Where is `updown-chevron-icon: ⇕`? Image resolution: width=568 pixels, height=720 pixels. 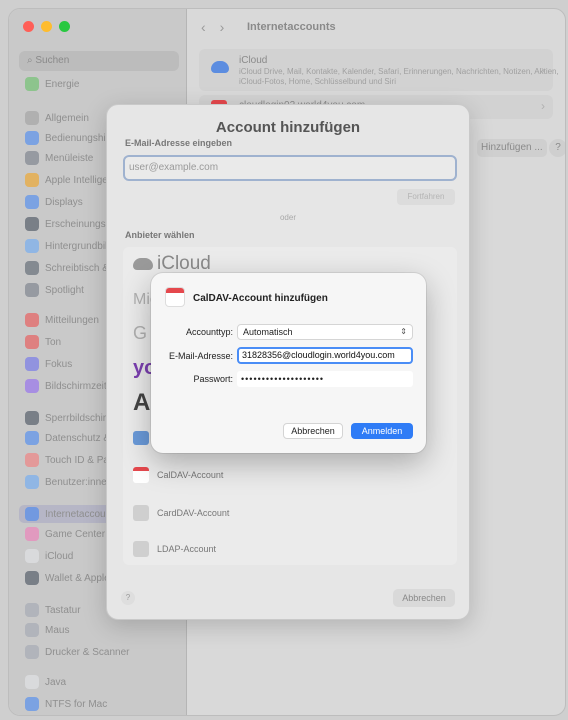
updown-chevron-icon: ⇕ is located at coordinates (403, 331).